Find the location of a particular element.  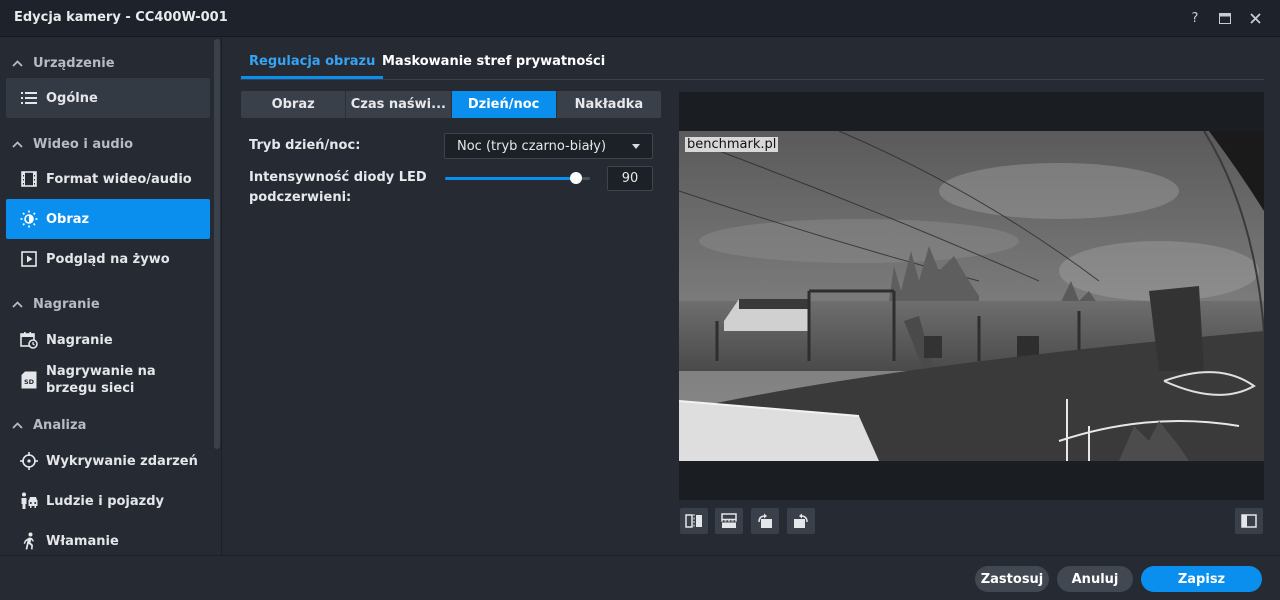

sidebar-item-video-format: Format wideo/audio is located at coordinates (108, 179).